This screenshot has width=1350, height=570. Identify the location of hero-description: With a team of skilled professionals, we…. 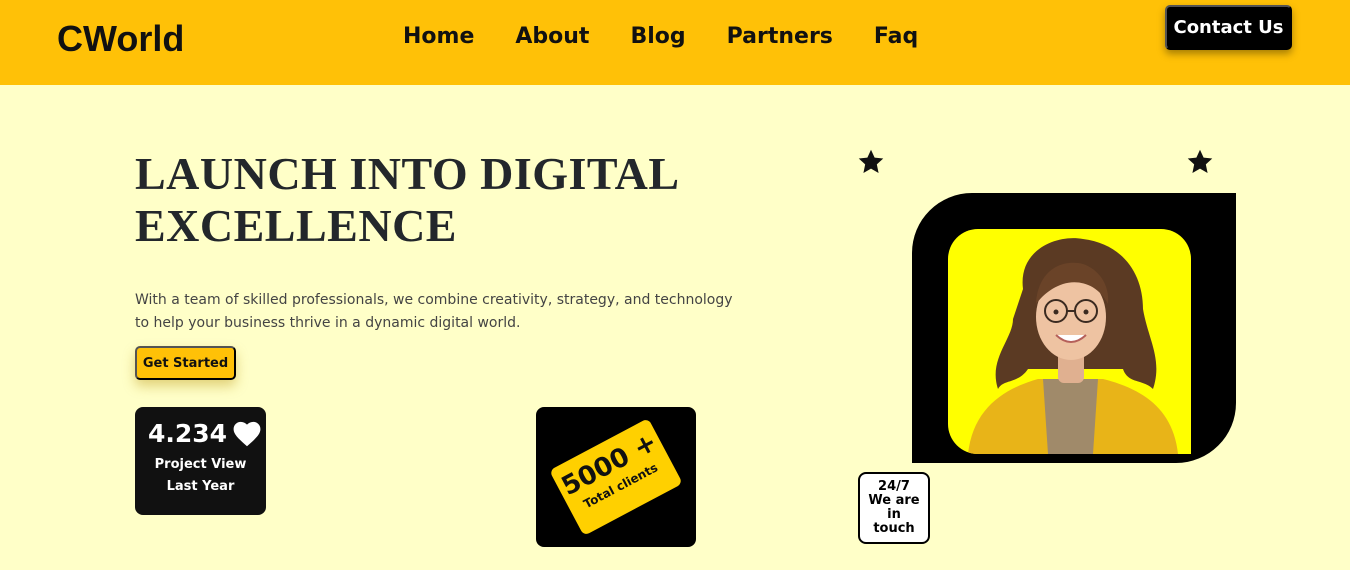
(434, 311).